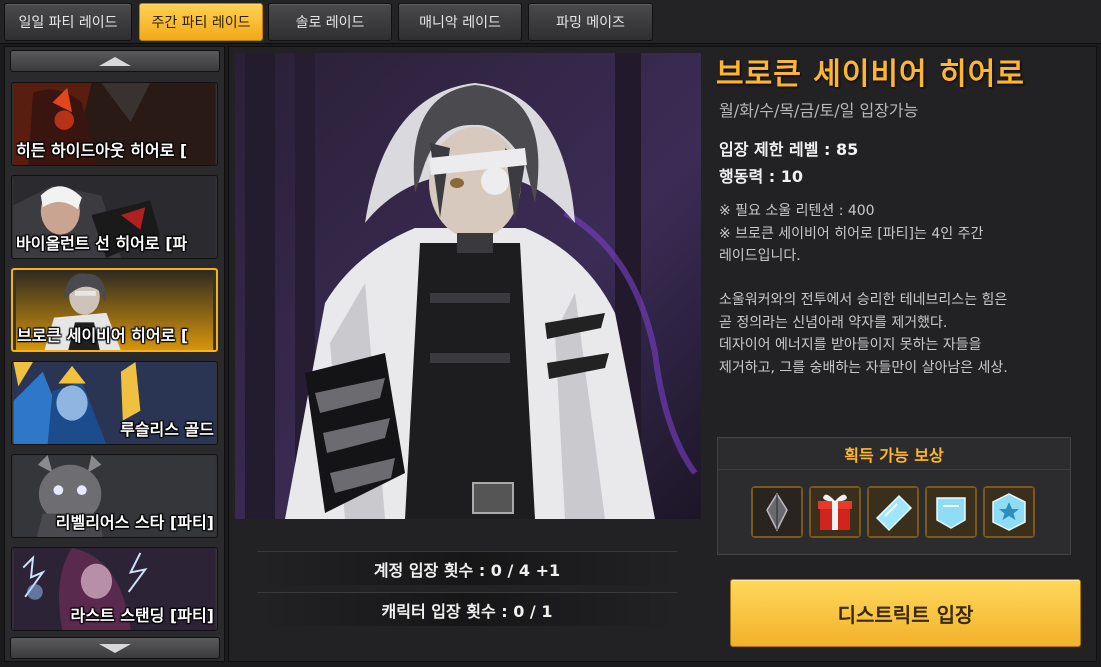 Image resolution: width=1101 pixels, height=667 pixels. What do you see at coordinates (134, 522) in the screenshot?
I see `raid-name: 리벨리어스 스타 [파티]` at bounding box center [134, 522].